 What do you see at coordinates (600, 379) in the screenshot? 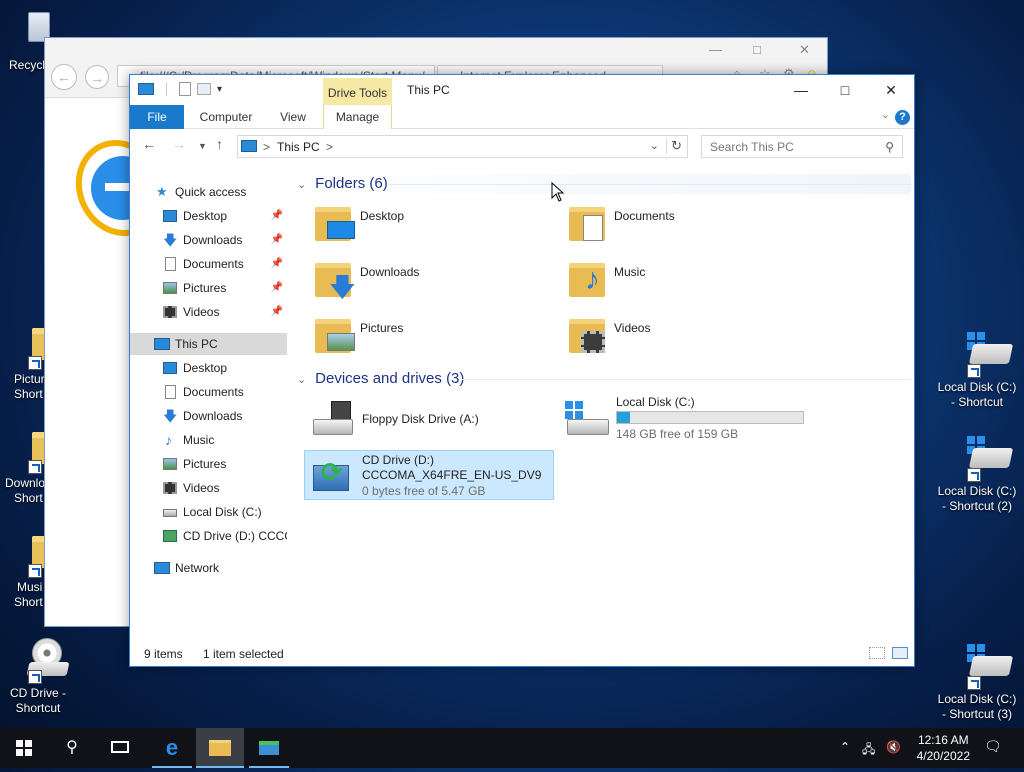
I see `devices-group-header: ⌄ Devices and drives (3)` at bounding box center [600, 379].